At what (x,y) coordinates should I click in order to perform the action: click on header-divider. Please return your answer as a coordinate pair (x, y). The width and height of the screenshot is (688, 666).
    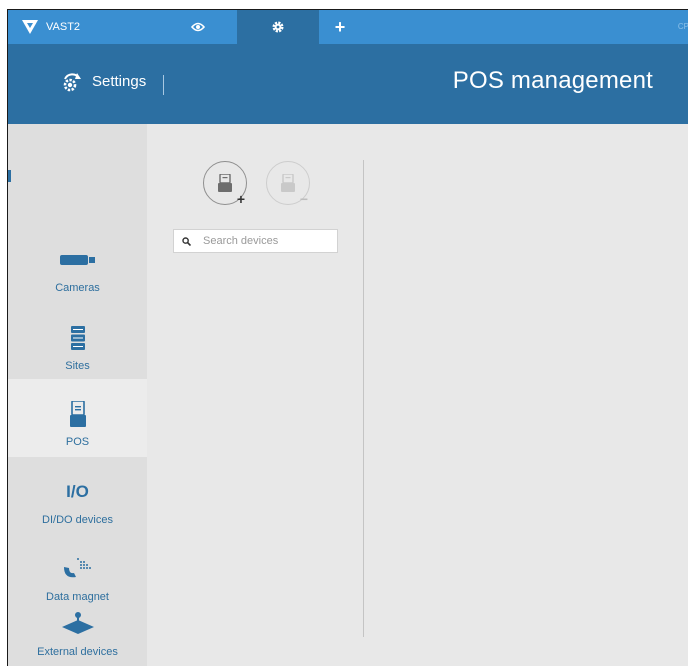
    Looking at the image, I should click on (163, 85).